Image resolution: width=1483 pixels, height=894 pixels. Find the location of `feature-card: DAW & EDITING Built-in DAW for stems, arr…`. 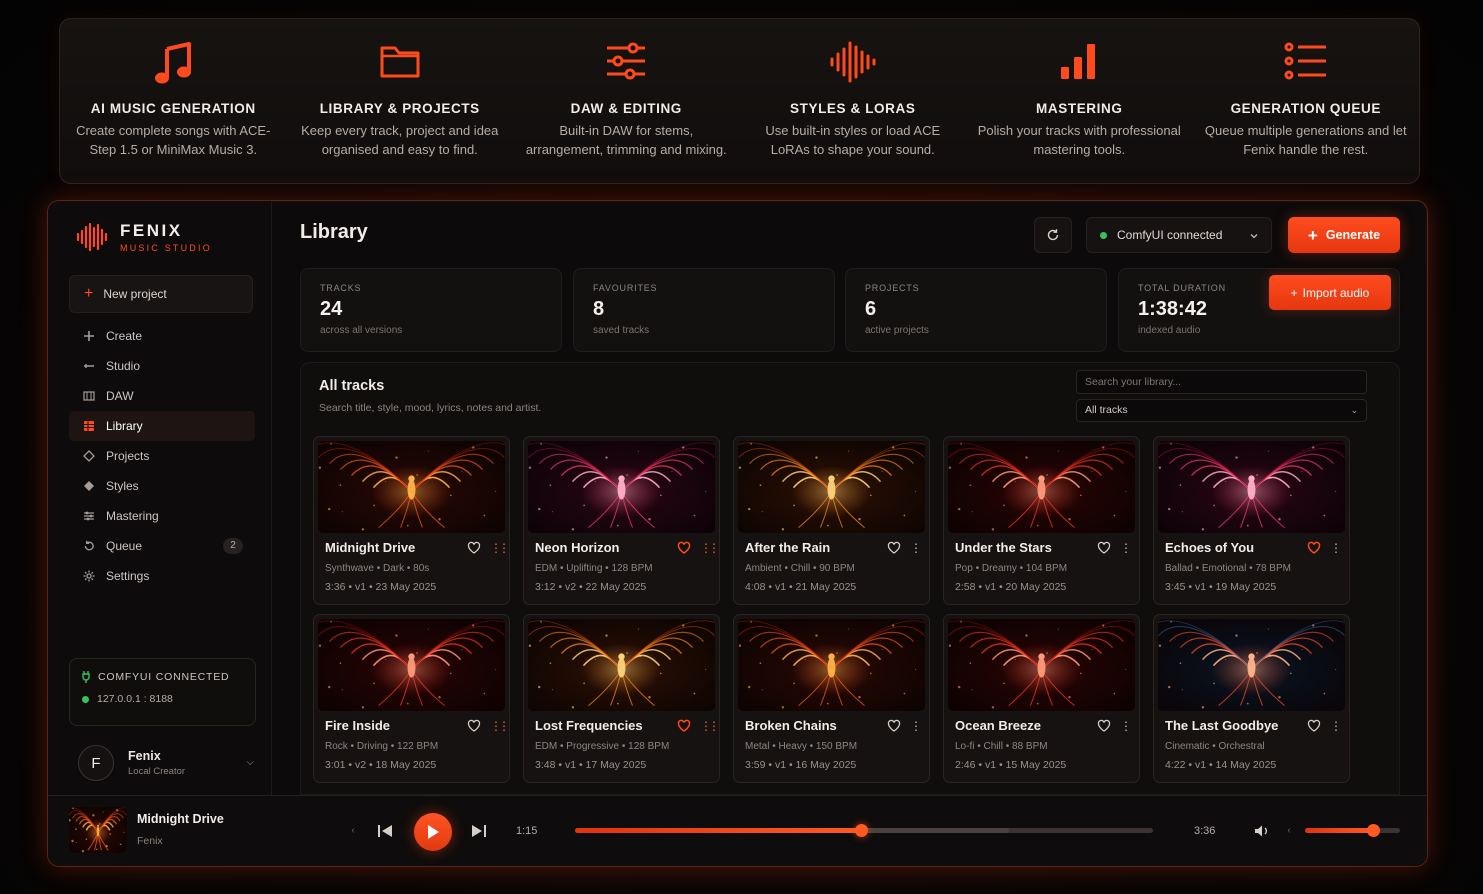

feature-card: DAW & EDITING Built-in DAW for stems, arr… is located at coordinates (626, 100).